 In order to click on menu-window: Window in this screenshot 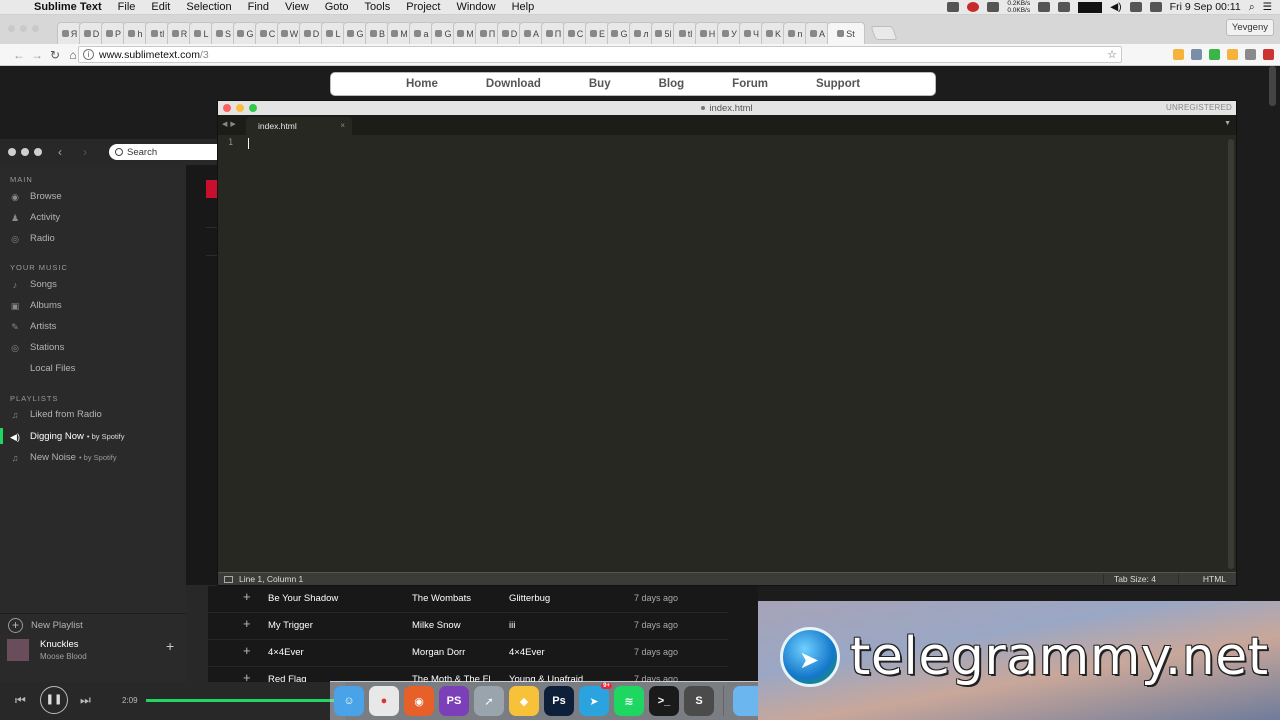, I will do `click(475, 7)`.